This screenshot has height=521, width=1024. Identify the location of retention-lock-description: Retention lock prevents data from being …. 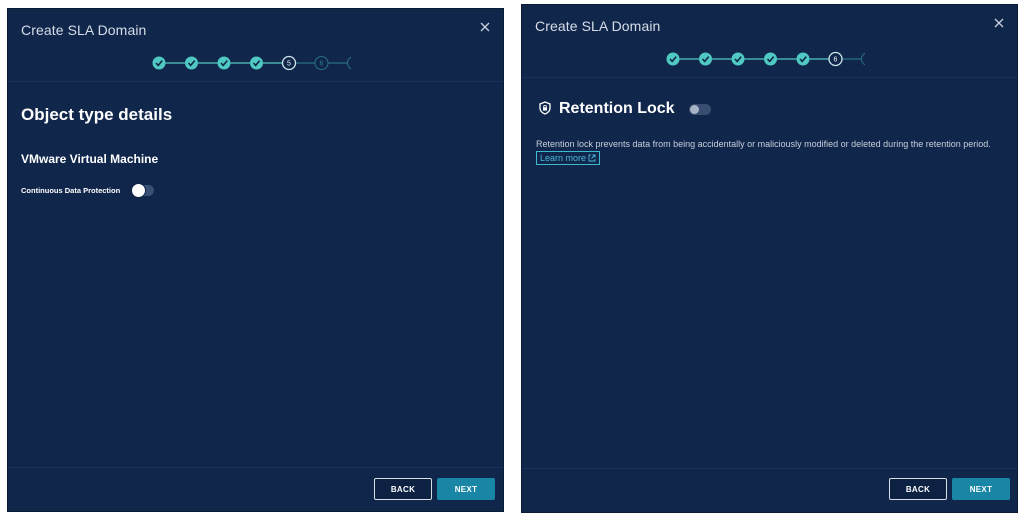
(776, 151).